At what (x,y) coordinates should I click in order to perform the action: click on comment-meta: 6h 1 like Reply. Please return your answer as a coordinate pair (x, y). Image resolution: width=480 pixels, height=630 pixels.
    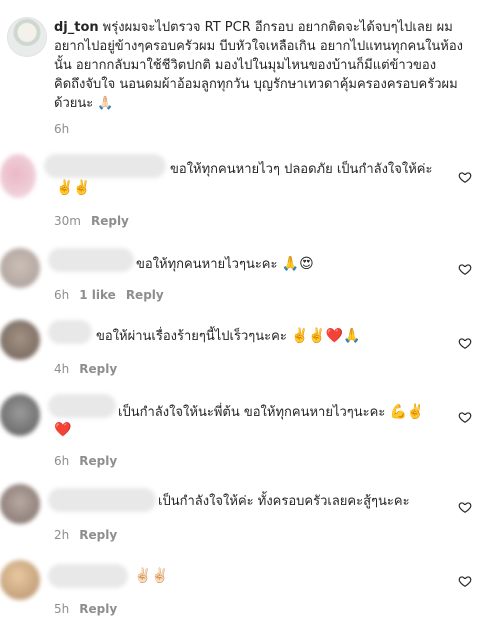
    Looking at the image, I should click on (109, 295).